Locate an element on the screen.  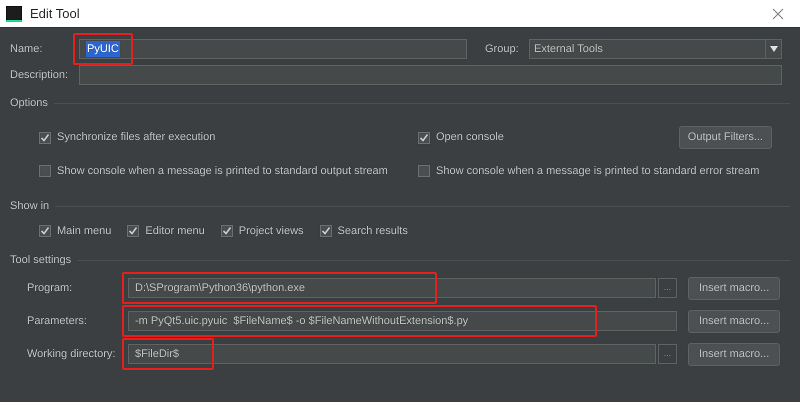
field-label: Description: is located at coordinates (40, 75).